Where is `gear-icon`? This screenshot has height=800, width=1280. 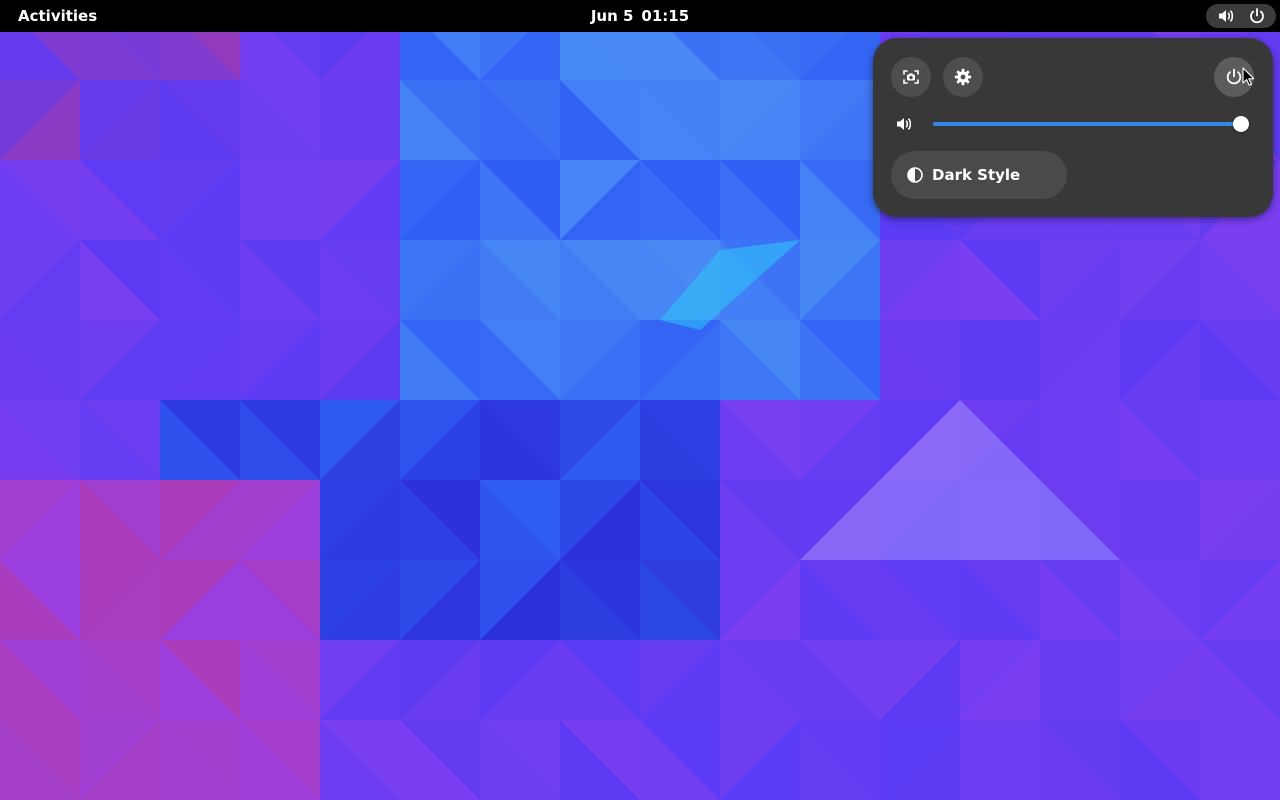 gear-icon is located at coordinates (963, 77).